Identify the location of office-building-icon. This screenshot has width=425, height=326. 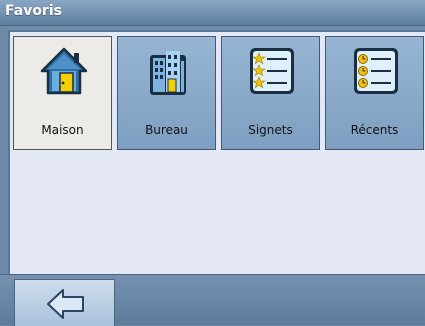
(168, 73).